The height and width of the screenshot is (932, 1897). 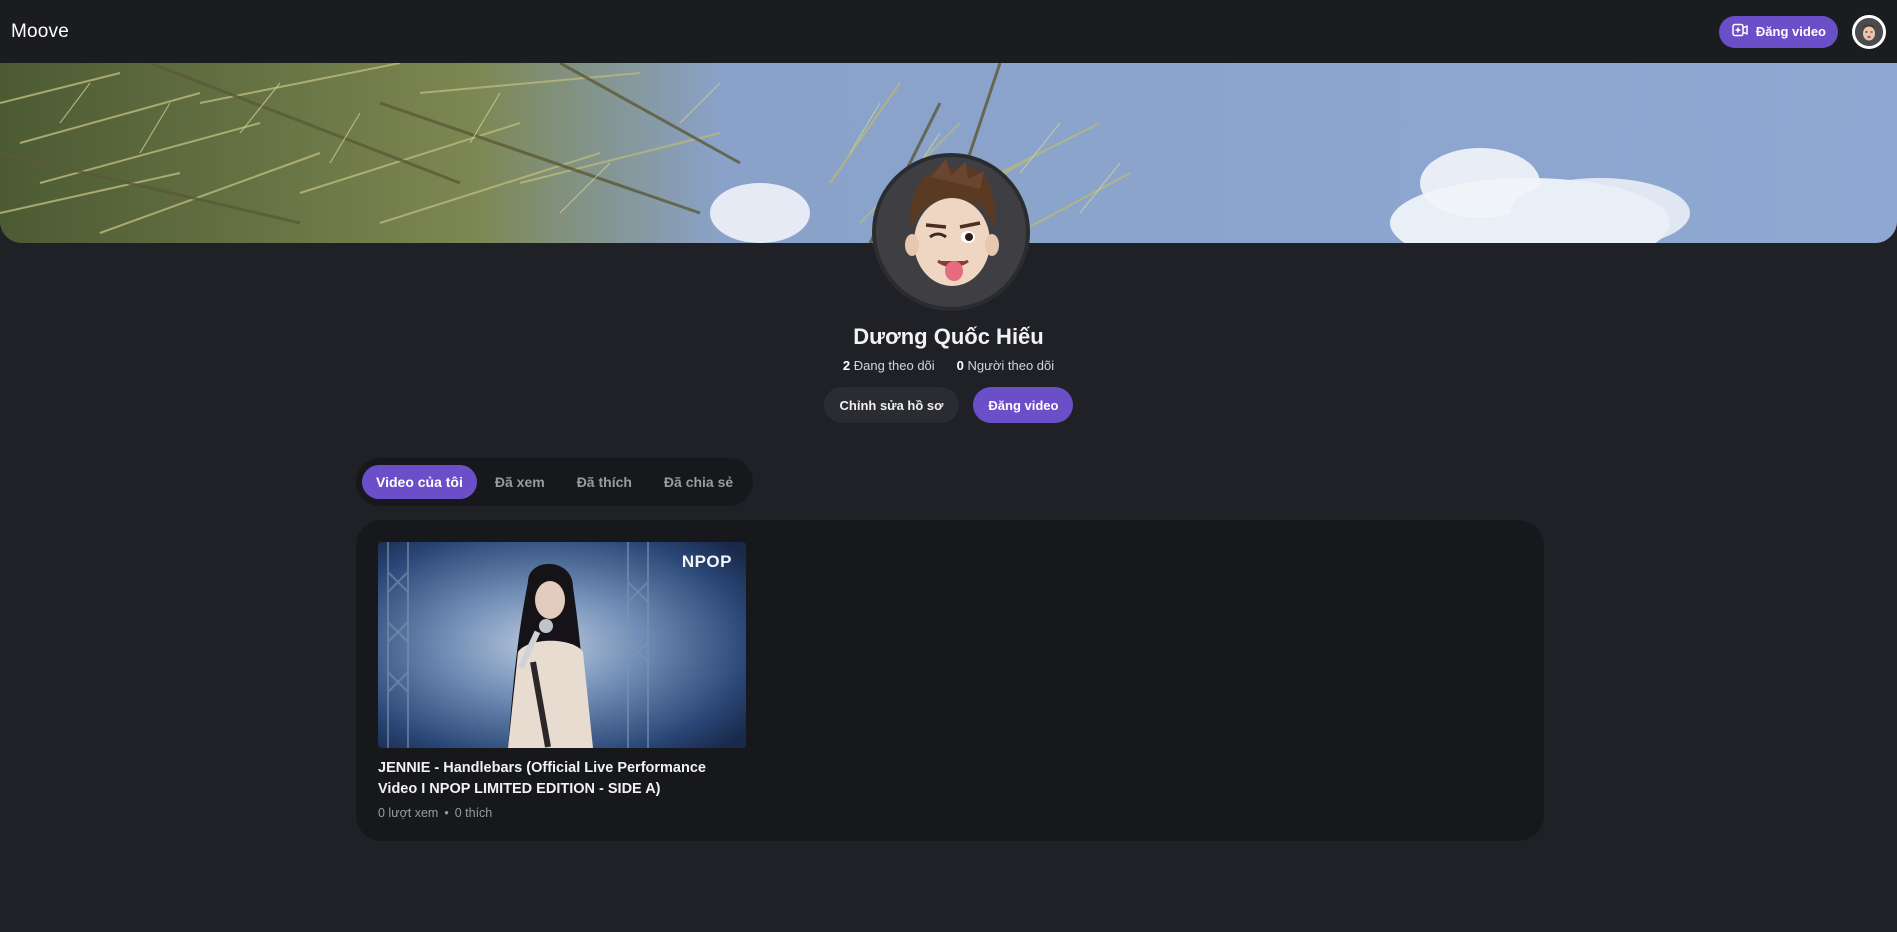 I want to click on top-right-actions: Đăng video, so click(x=1802, y=31).